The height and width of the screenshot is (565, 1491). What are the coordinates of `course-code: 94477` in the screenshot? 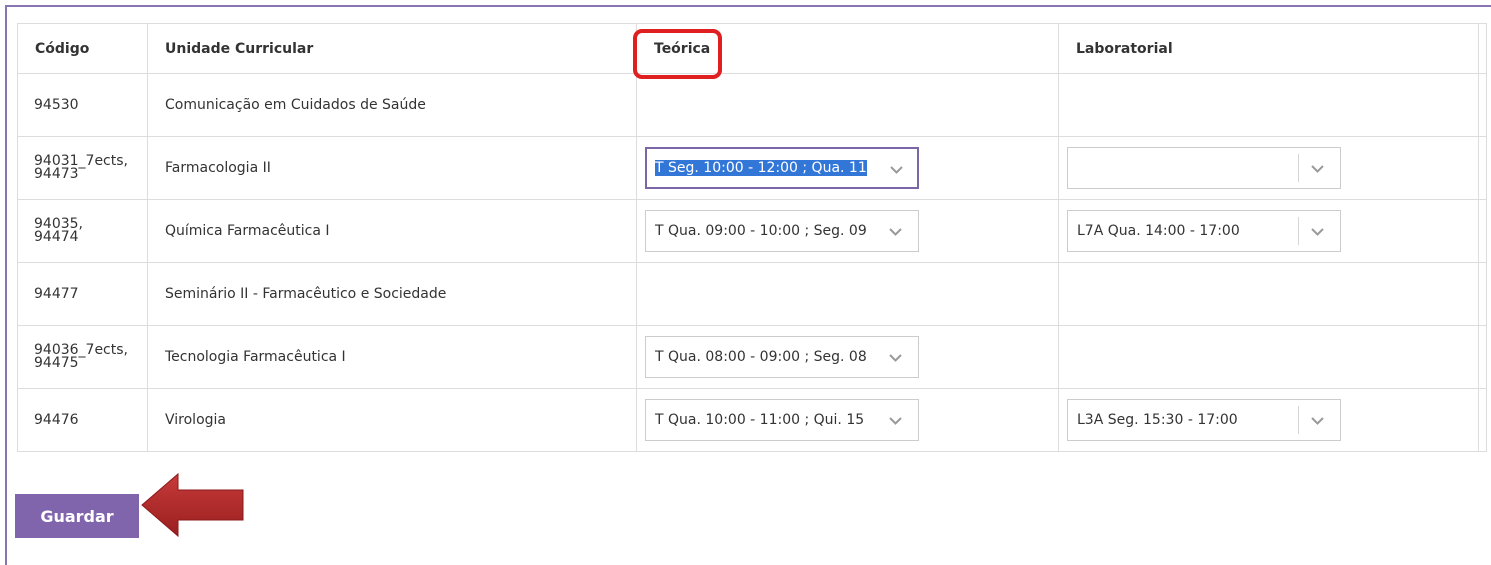 It's located at (82, 294).